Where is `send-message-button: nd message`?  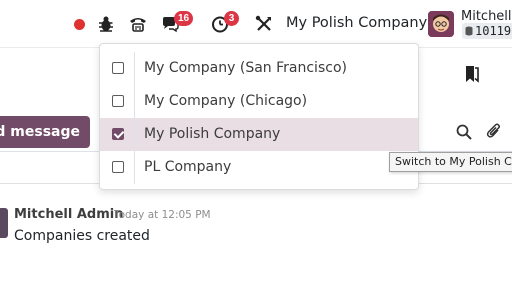 send-message-button: nd message is located at coordinates (45, 132).